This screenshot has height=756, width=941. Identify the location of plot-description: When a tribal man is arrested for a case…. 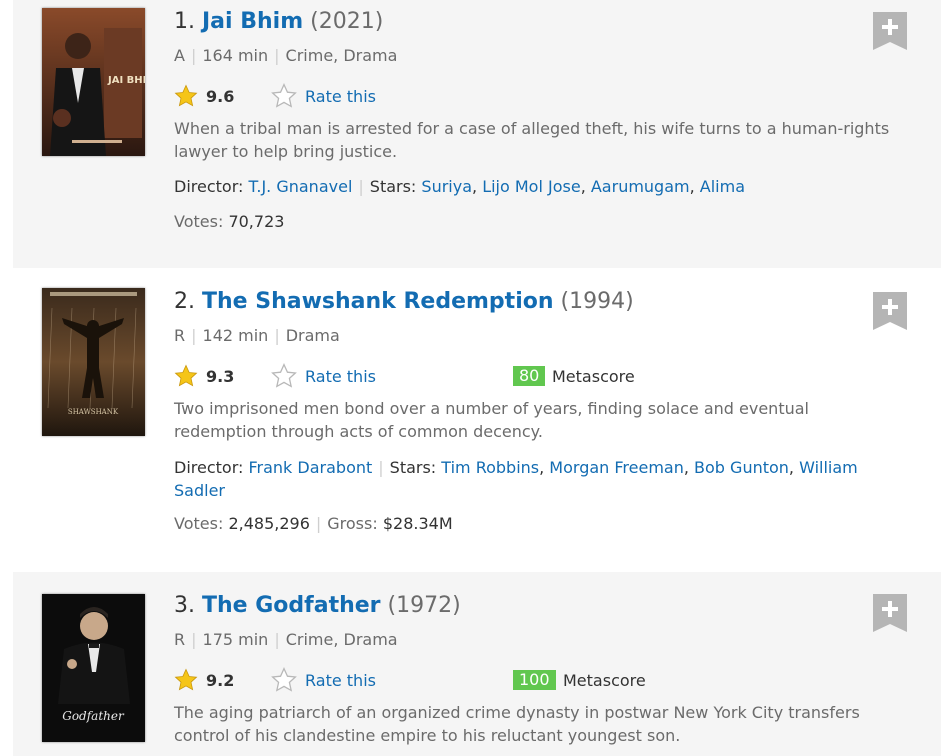
(532, 140).